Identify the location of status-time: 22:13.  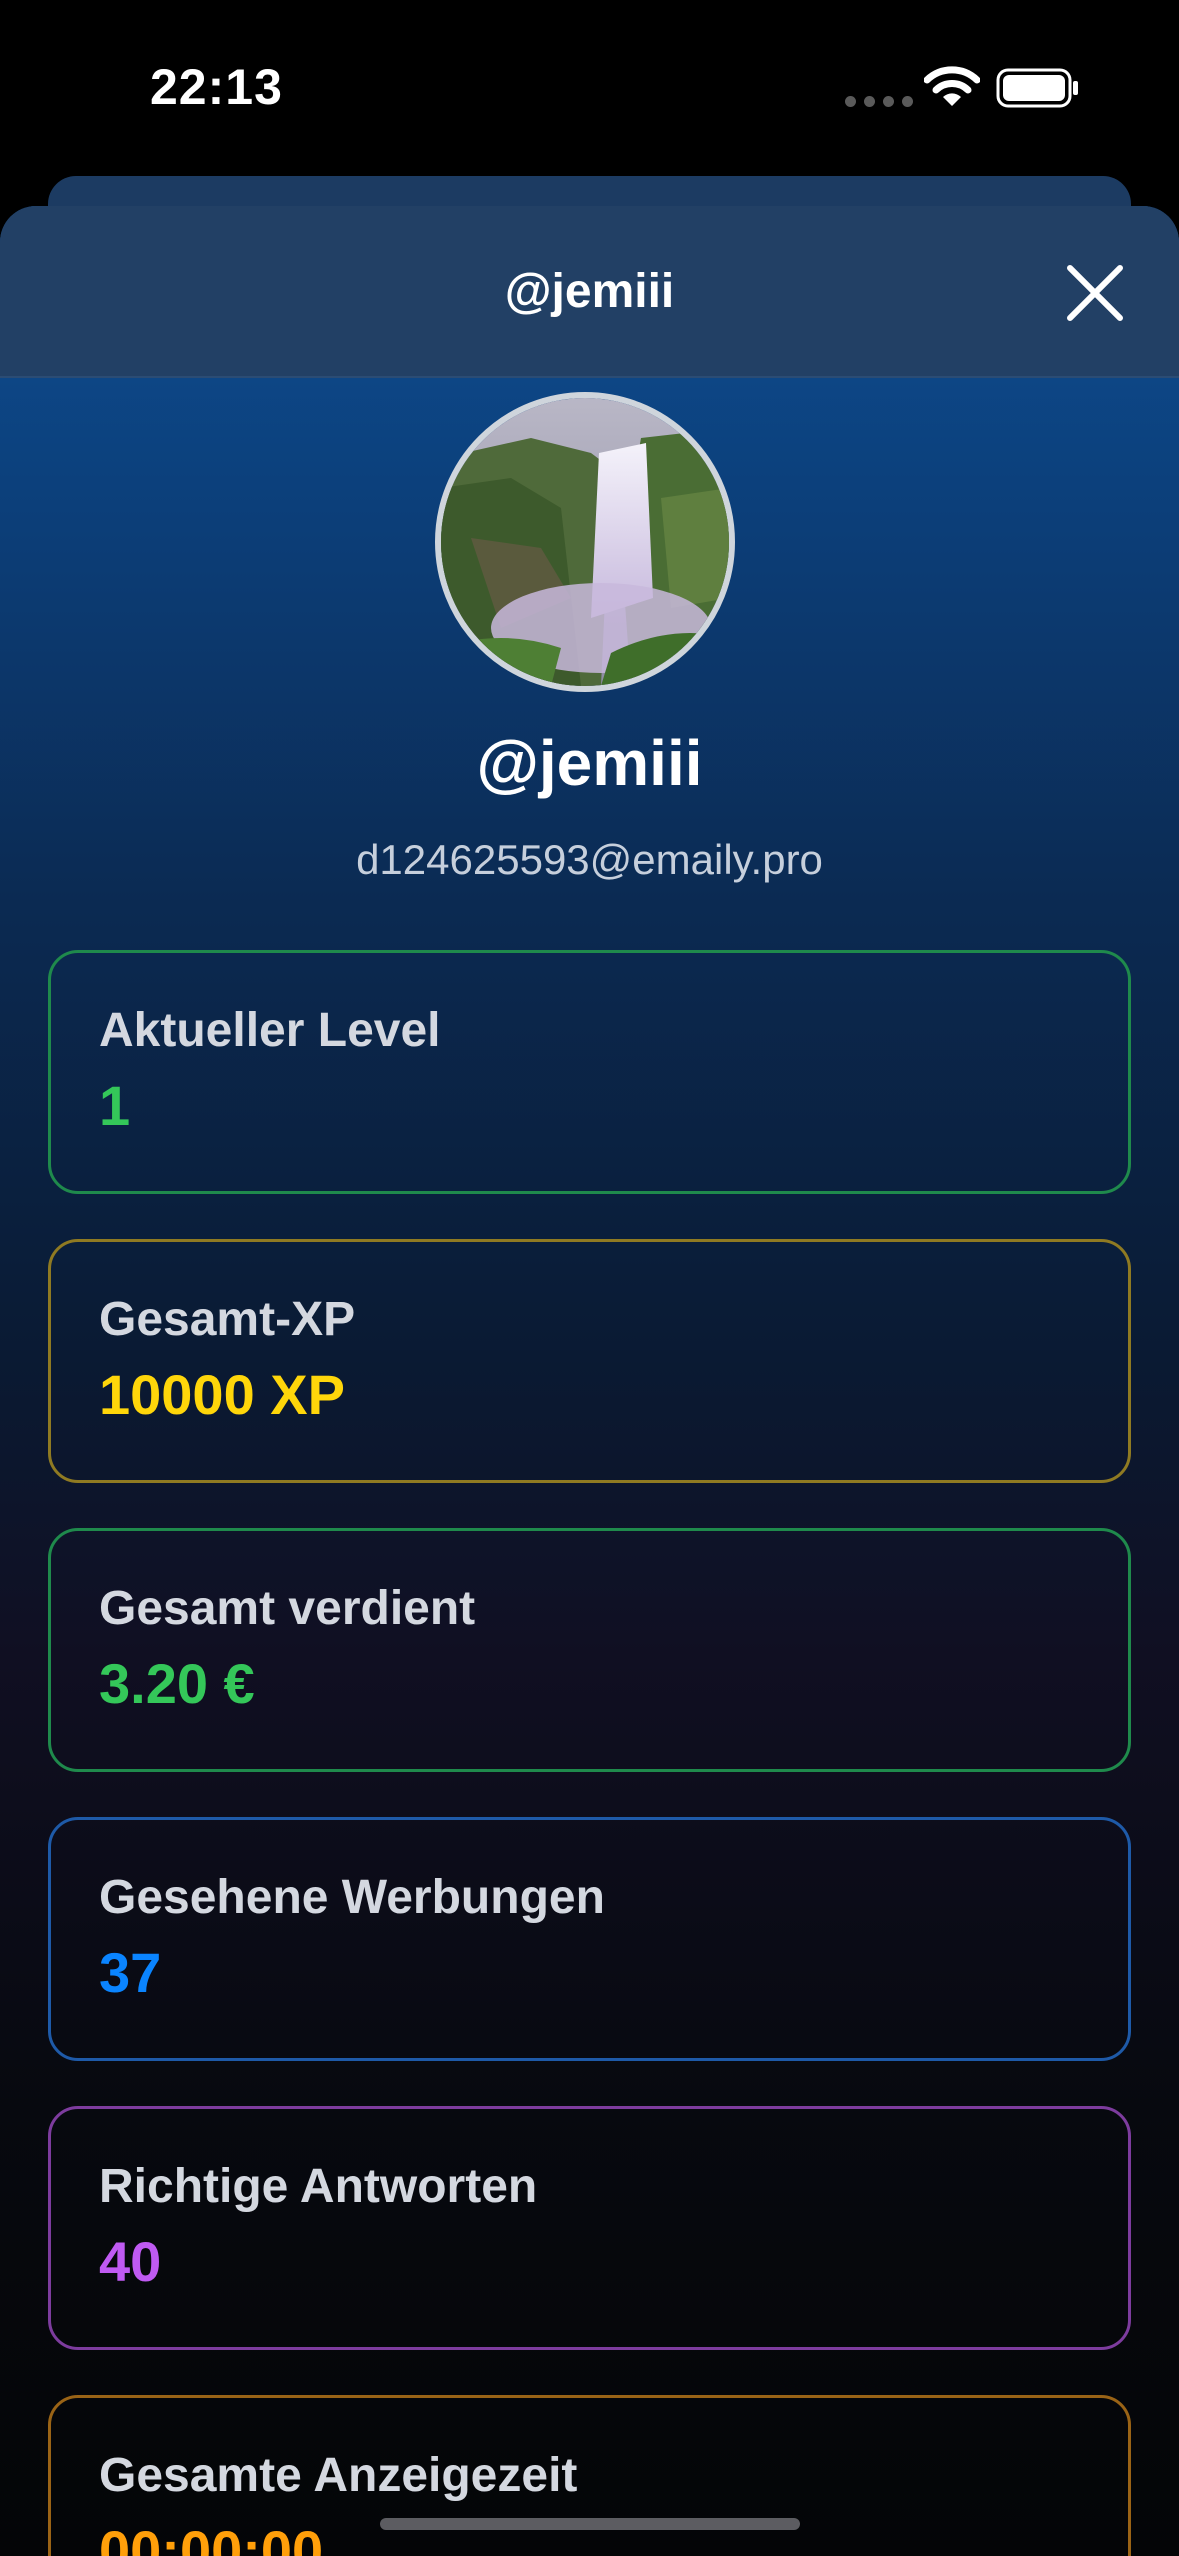
(216, 87).